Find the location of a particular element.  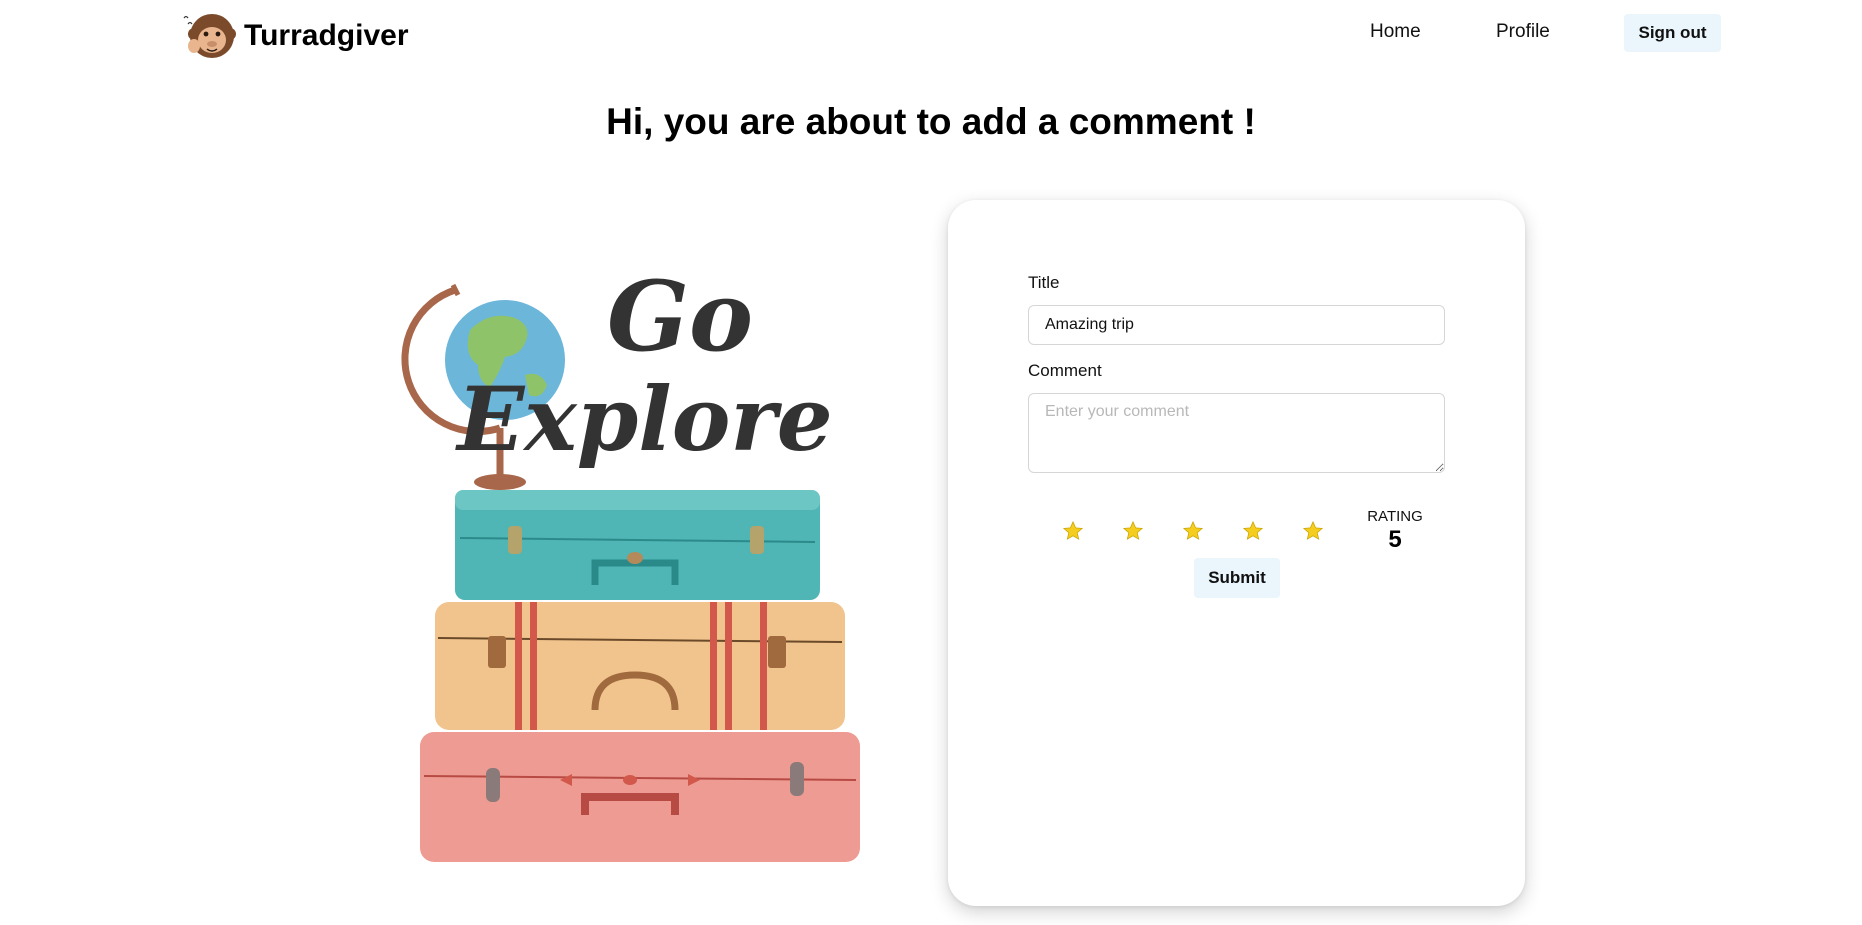

title-label: Title is located at coordinates (1044, 282).